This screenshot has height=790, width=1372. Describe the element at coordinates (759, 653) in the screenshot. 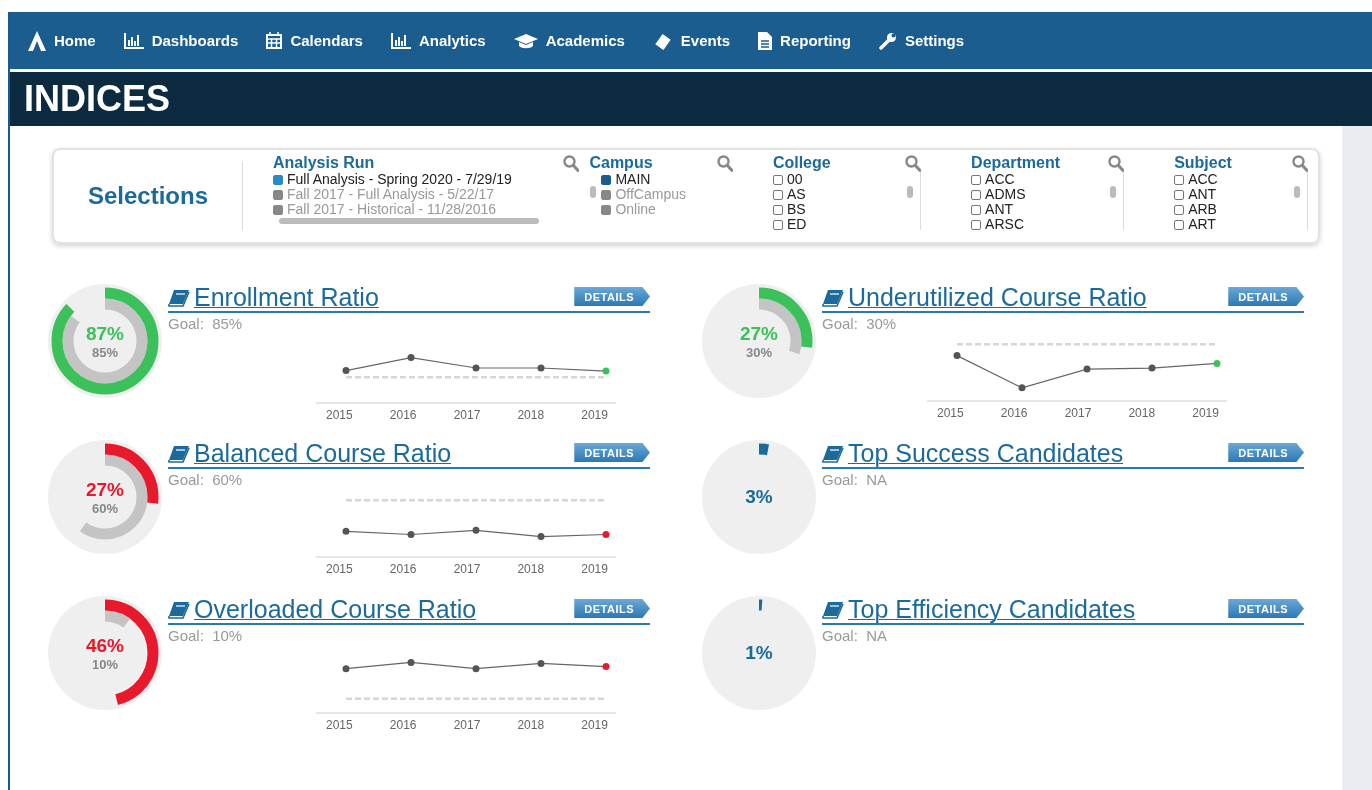

I see `gauge-value: 1%` at that location.